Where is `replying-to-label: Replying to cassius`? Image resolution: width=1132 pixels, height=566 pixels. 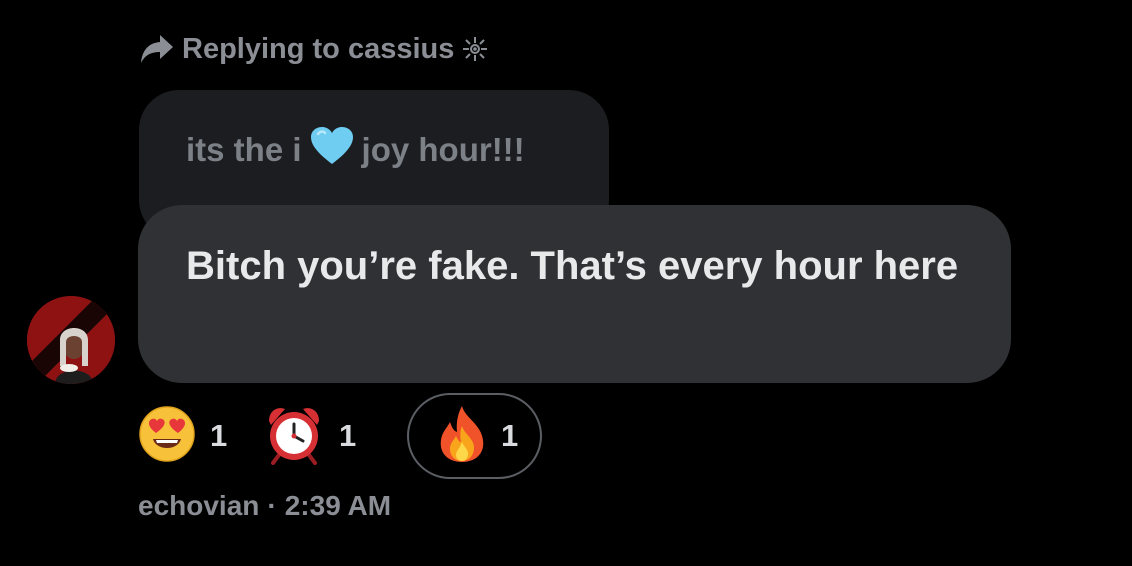 replying-to-label: Replying to cassius is located at coordinates (314, 49).